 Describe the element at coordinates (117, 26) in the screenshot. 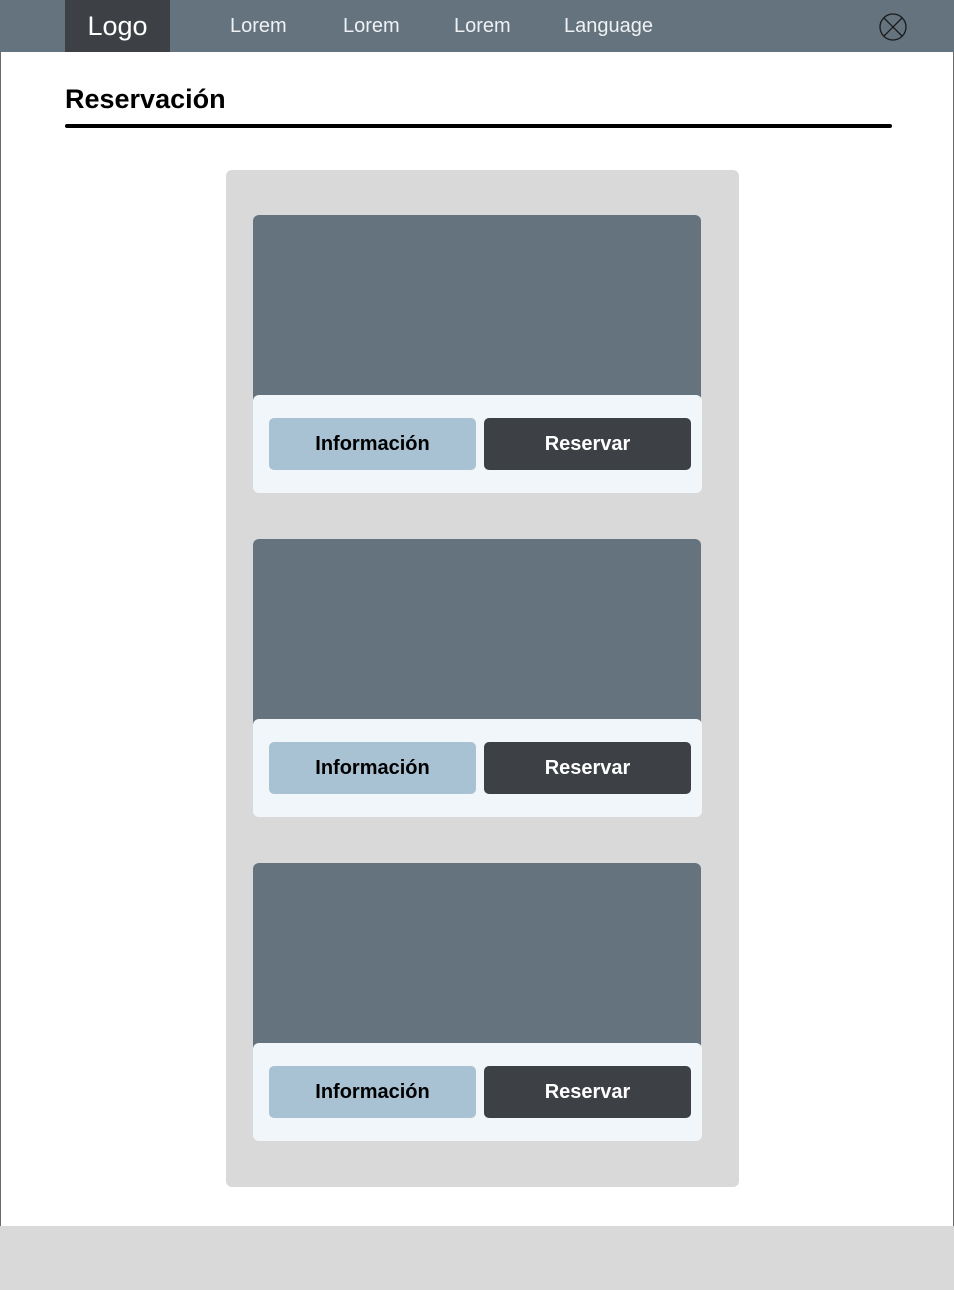

I see `logo: Logo` at that location.